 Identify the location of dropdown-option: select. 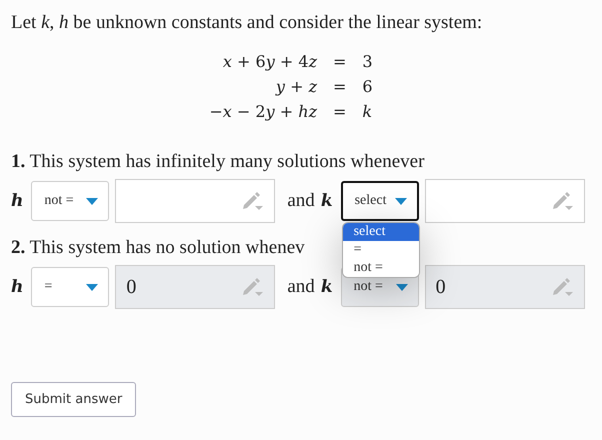
(380, 232).